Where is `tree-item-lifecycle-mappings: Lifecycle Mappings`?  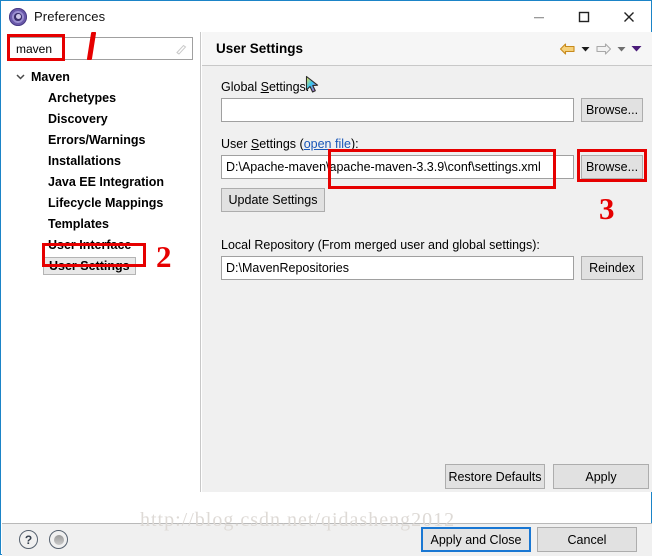
tree-item-lifecycle-mappings: Lifecycle Mappings is located at coordinates (101, 202).